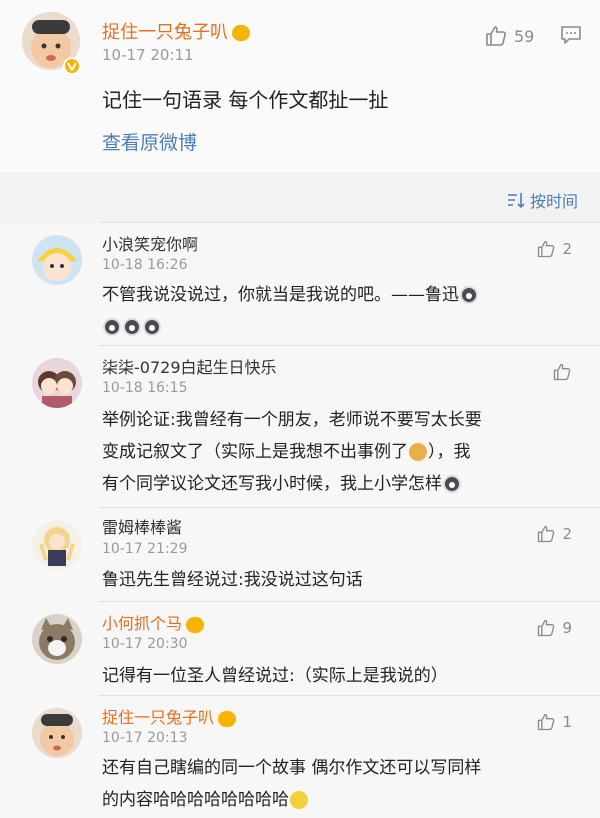  Describe the element at coordinates (72, 66) in the screenshot. I see `verified-badge-icon` at that location.